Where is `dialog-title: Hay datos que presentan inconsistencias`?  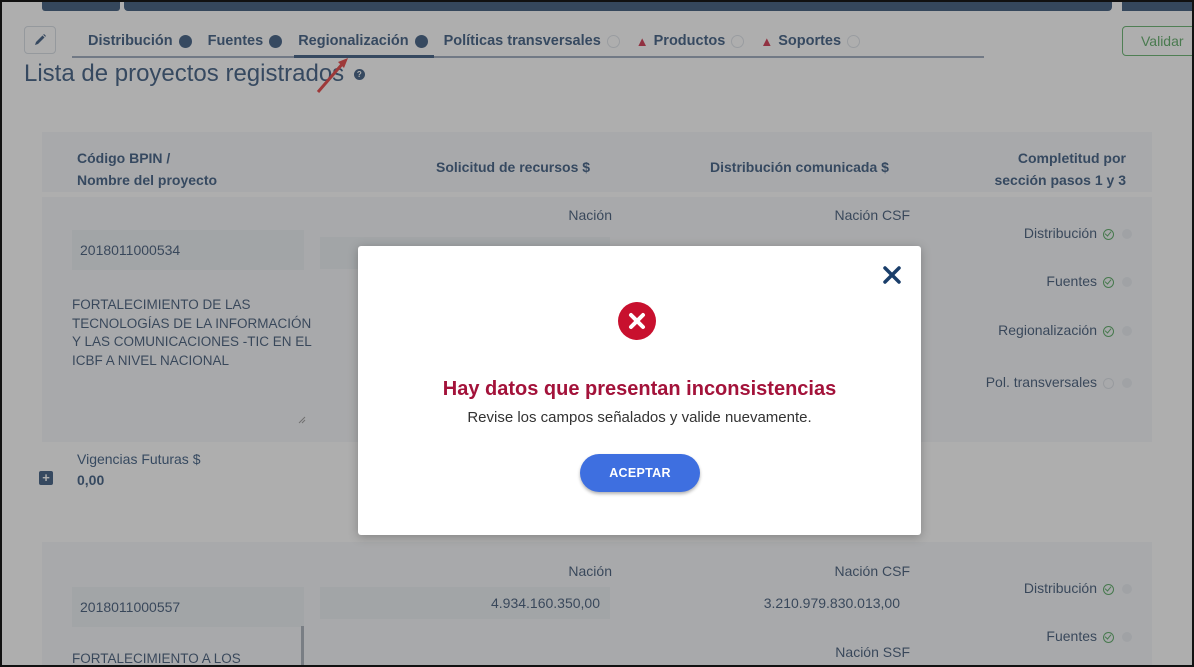 dialog-title: Hay datos que presentan inconsistencias is located at coordinates (639, 389).